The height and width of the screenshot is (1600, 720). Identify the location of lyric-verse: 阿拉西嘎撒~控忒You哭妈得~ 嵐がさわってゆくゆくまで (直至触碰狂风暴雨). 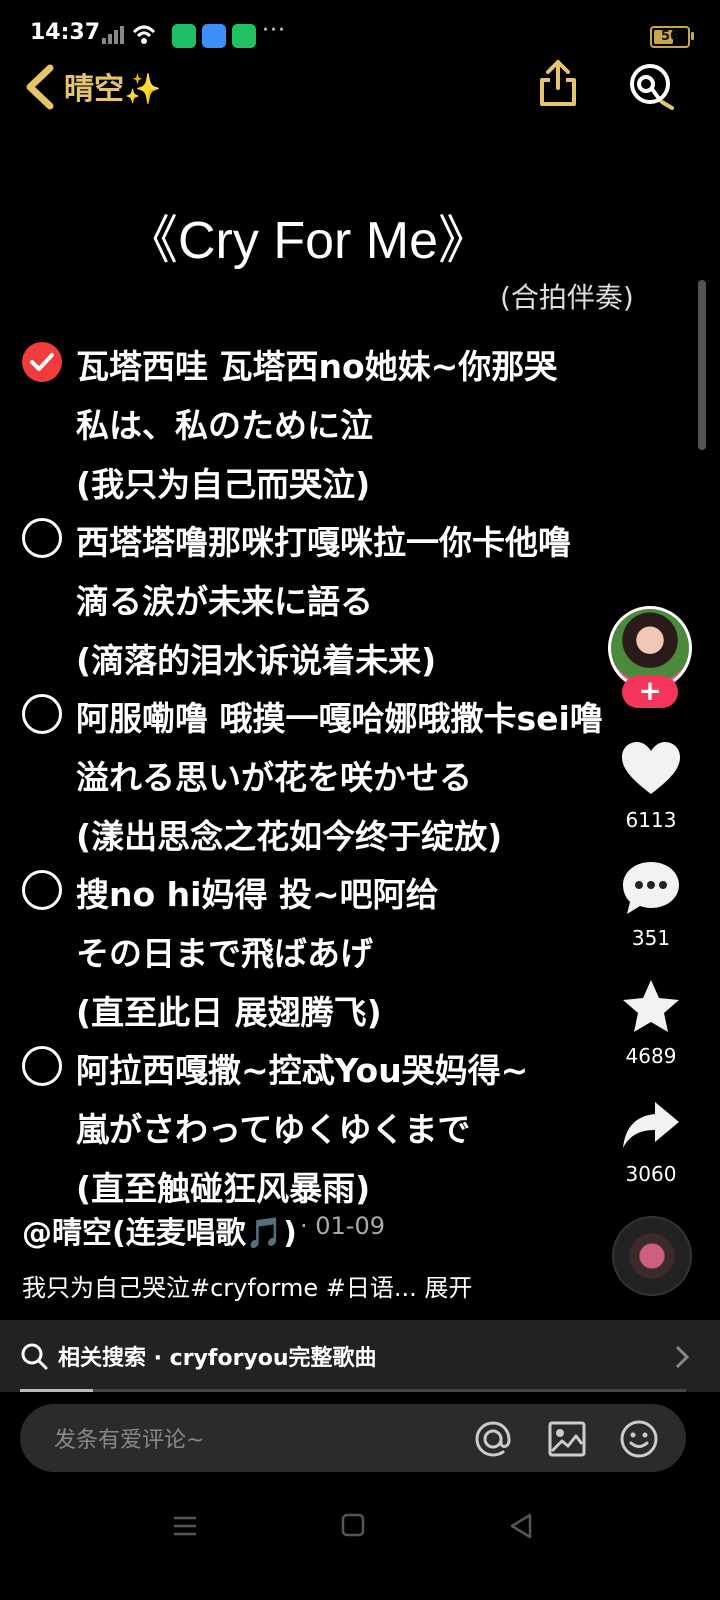
(320, 1132).